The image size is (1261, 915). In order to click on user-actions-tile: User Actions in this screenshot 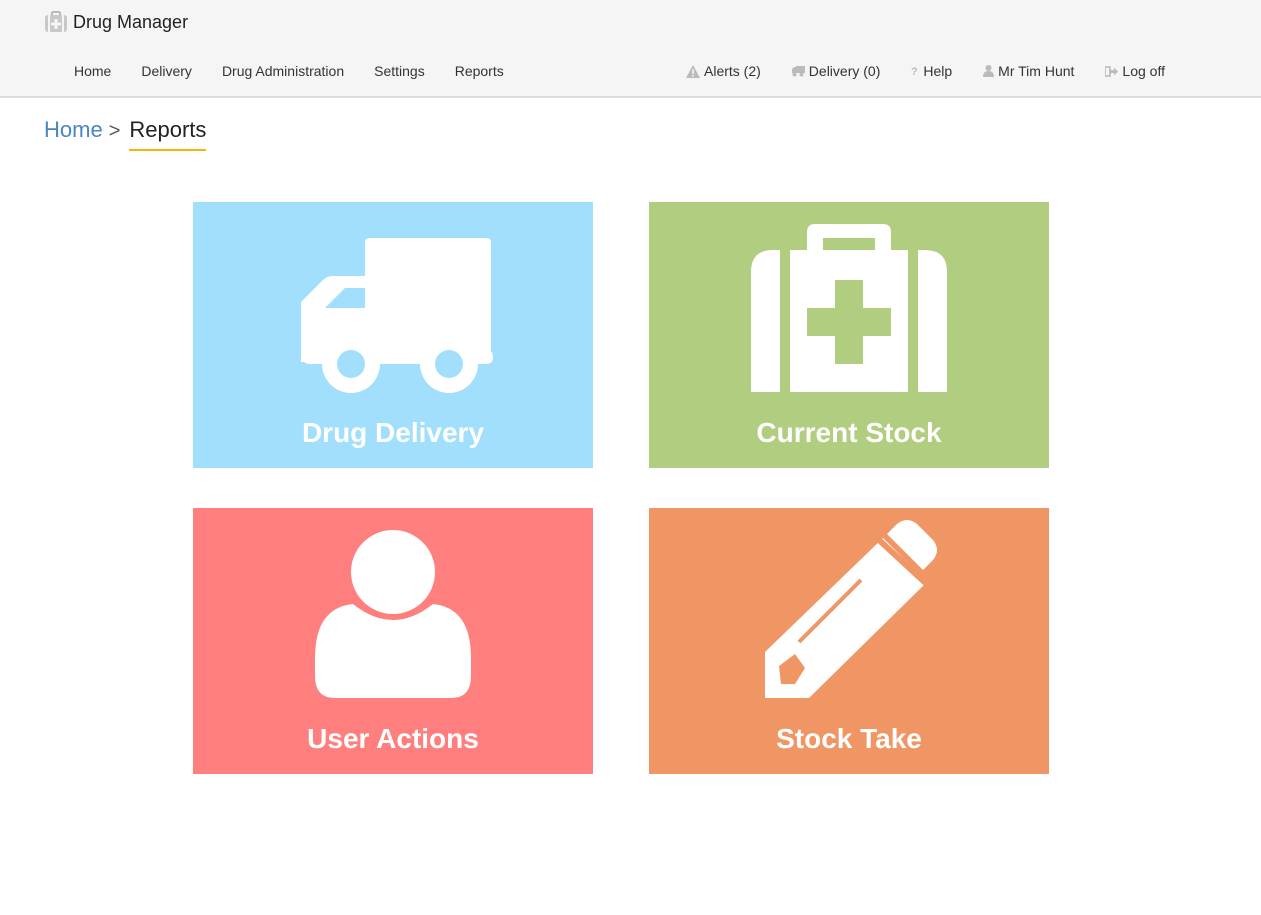, I will do `click(393, 641)`.